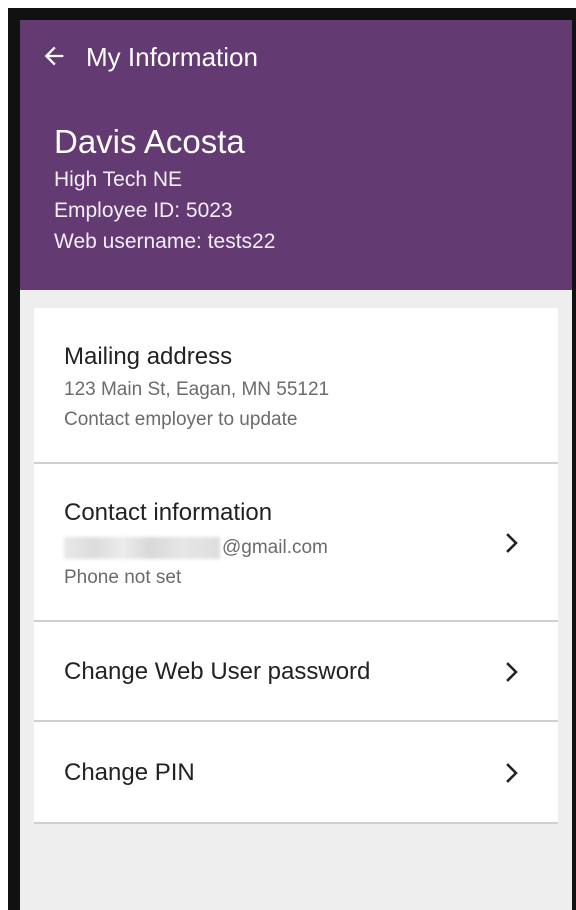 Image resolution: width=576 pixels, height=910 pixels. What do you see at coordinates (172, 57) in the screenshot?
I see `page-title: My Information` at bounding box center [172, 57].